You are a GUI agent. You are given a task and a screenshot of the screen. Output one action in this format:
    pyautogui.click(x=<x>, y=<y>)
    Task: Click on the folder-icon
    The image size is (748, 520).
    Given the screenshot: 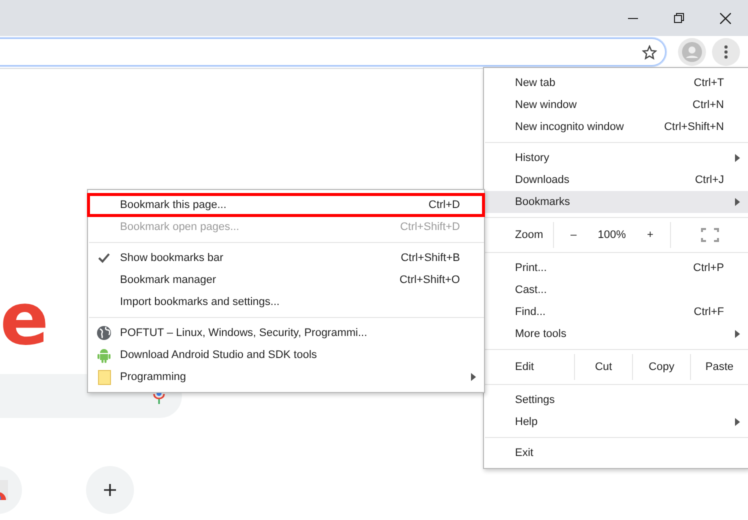 What is the action you would take?
    pyautogui.click(x=104, y=377)
    